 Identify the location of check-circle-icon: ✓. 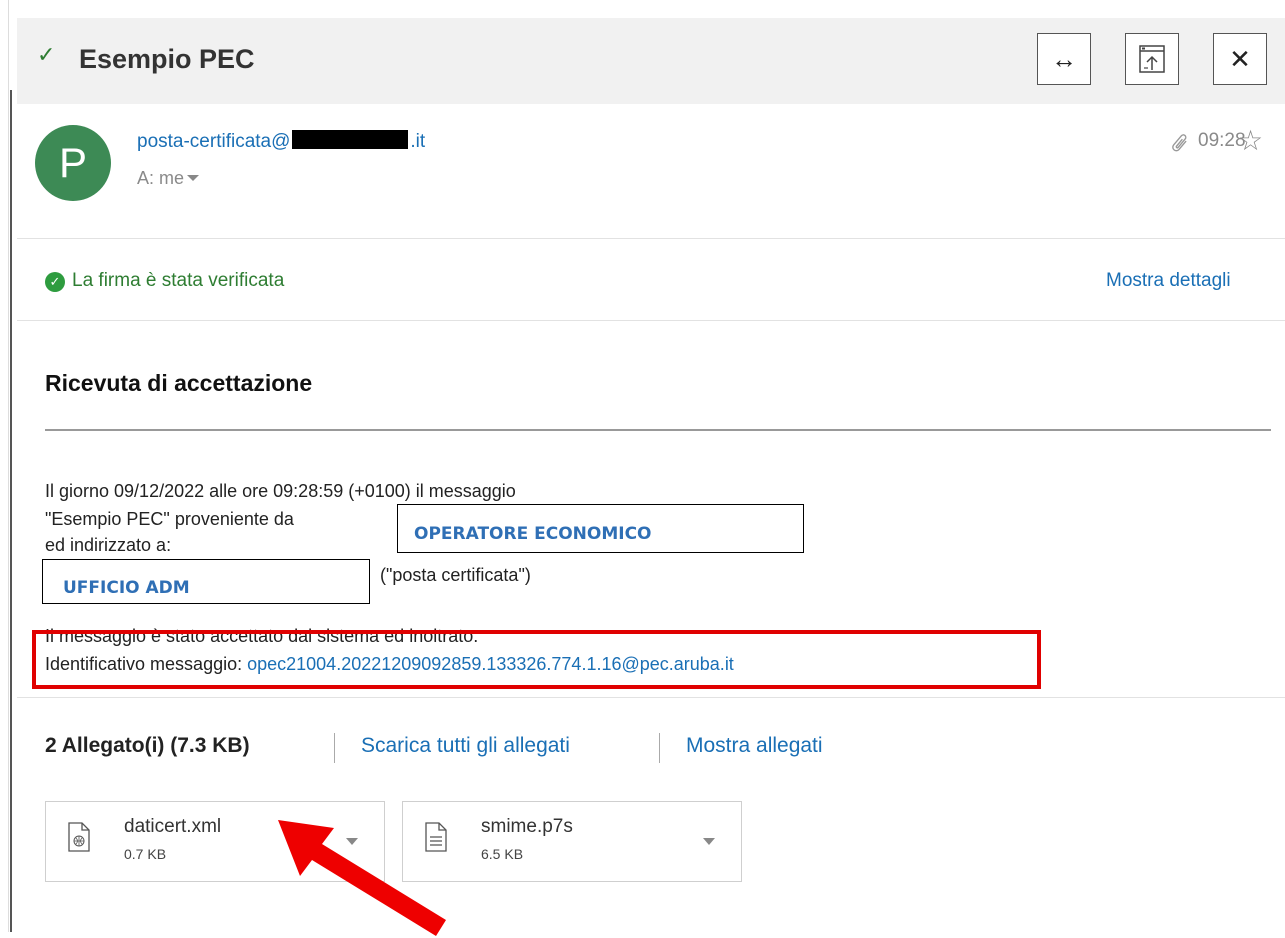
(55, 282).